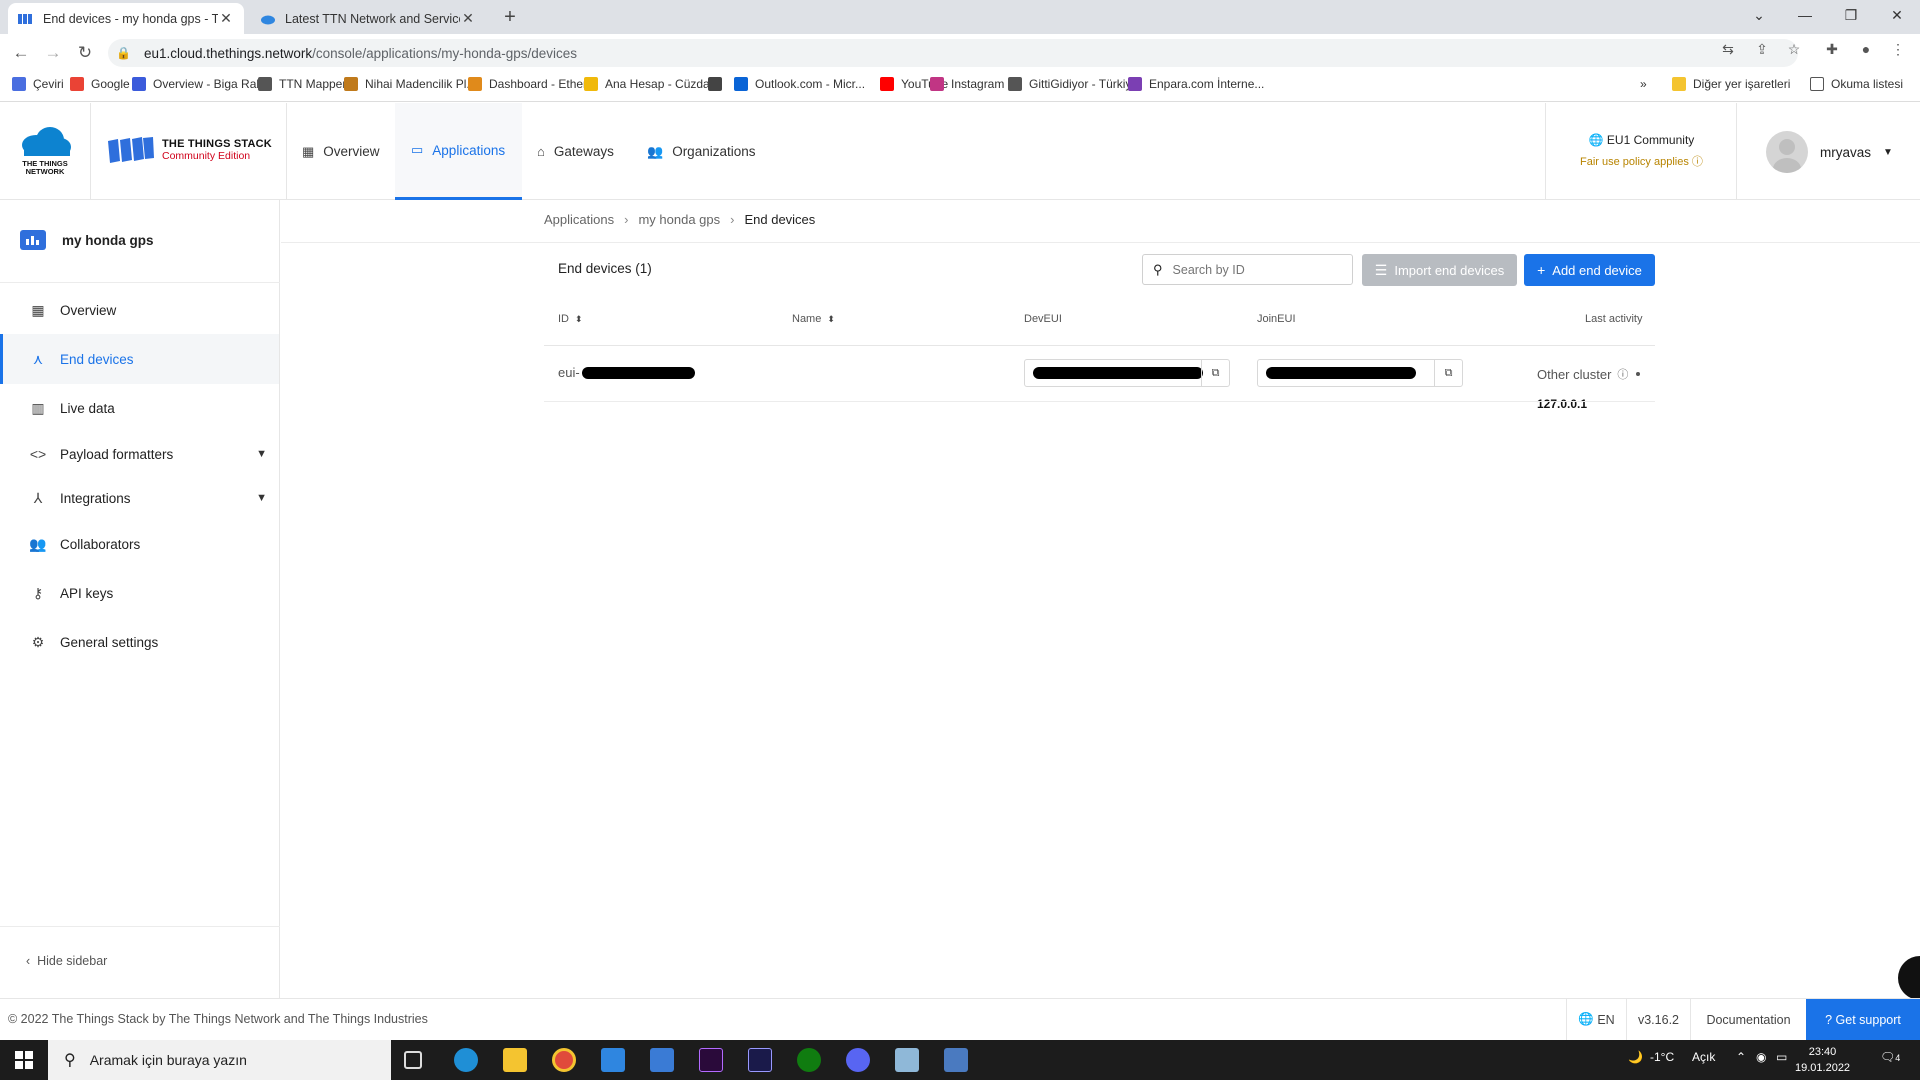  Describe the element at coordinates (760, 1060) in the screenshot. I see `after-effects-icon` at that location.